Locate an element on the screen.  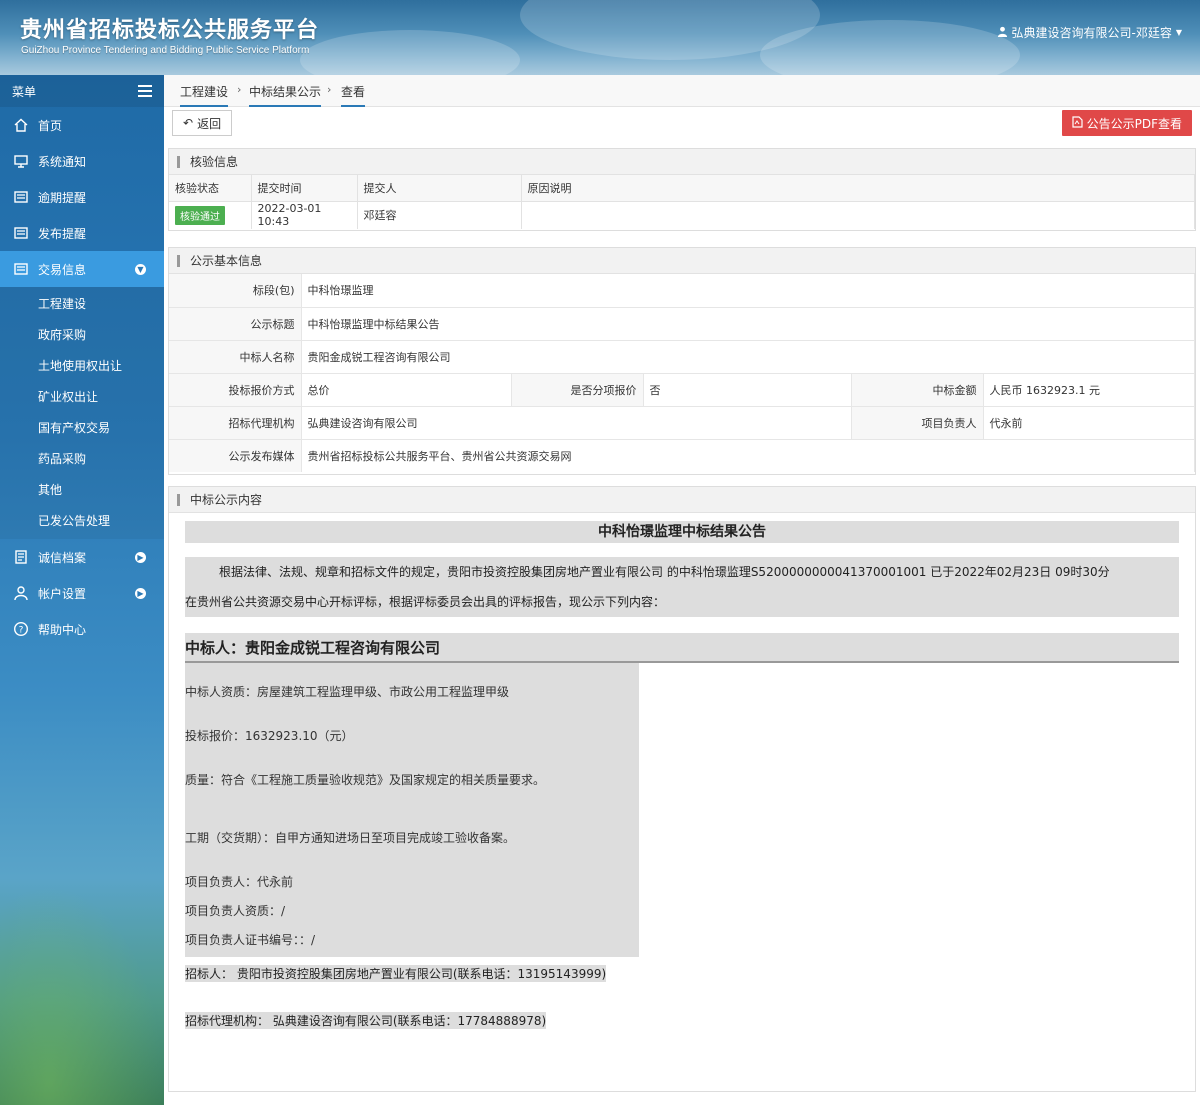
sidebar-landscape is located at coordinates (82, 995).